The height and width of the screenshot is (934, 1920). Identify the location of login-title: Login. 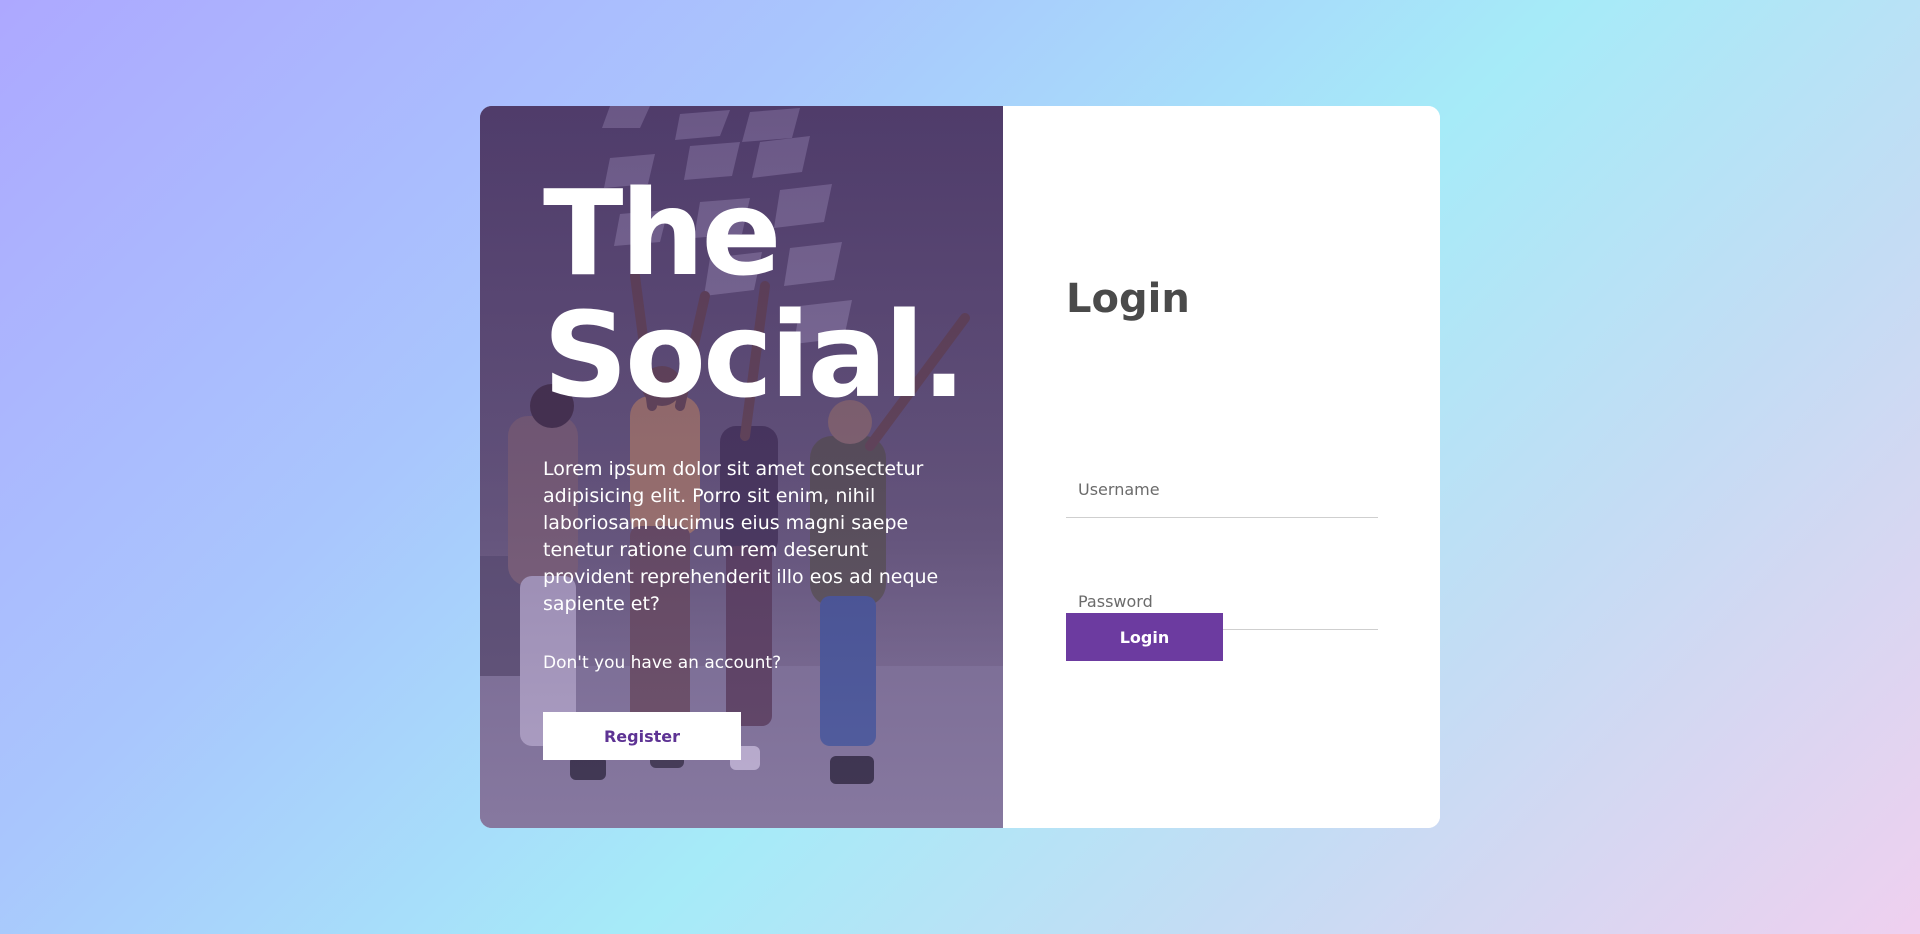
(1128, 299).